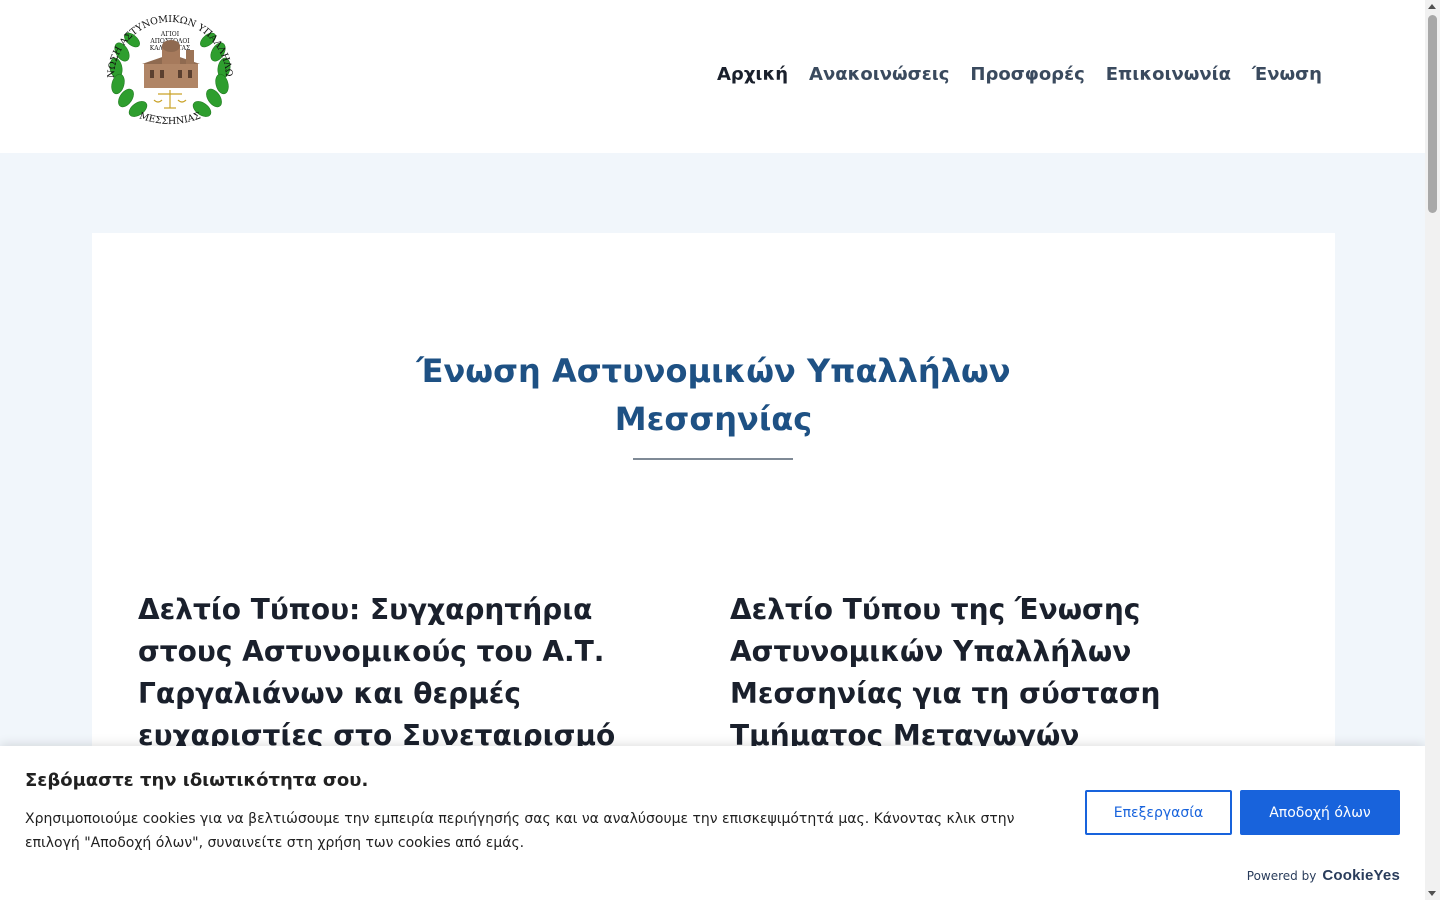 The height and width of the screenshot is (900, 1440). I want to click on scroll-up-arrow-icon, so click(1432, 6).